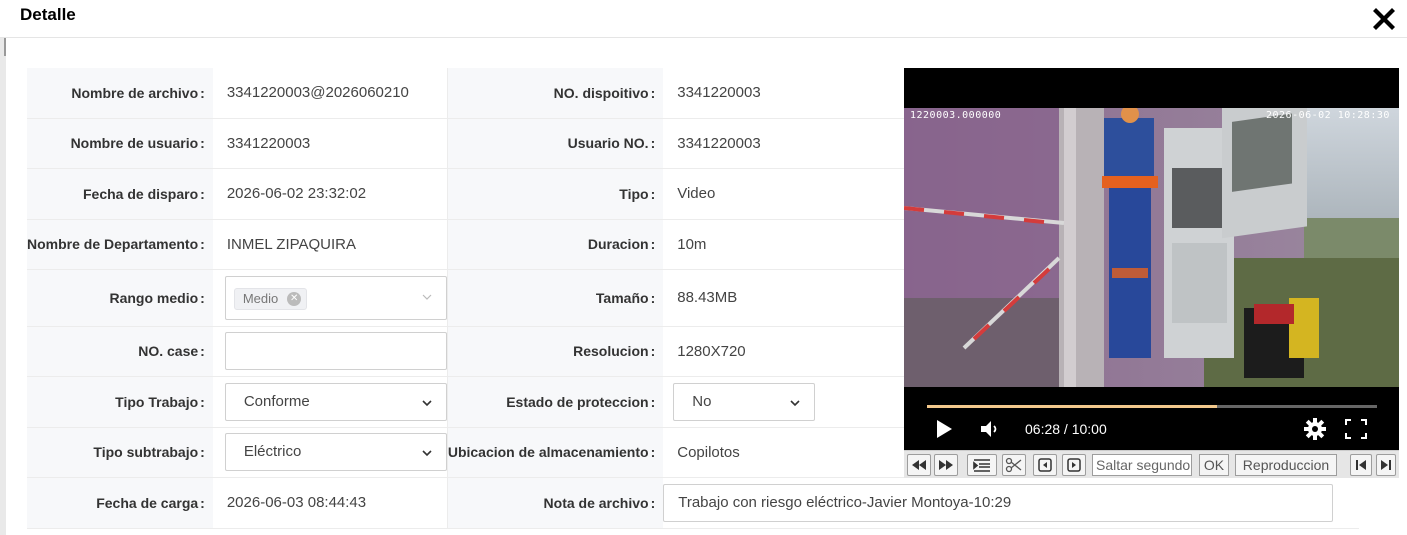  Describe the element at coordinates (3, 285) in the screenshot. I see `left-edge-handle` at that location.